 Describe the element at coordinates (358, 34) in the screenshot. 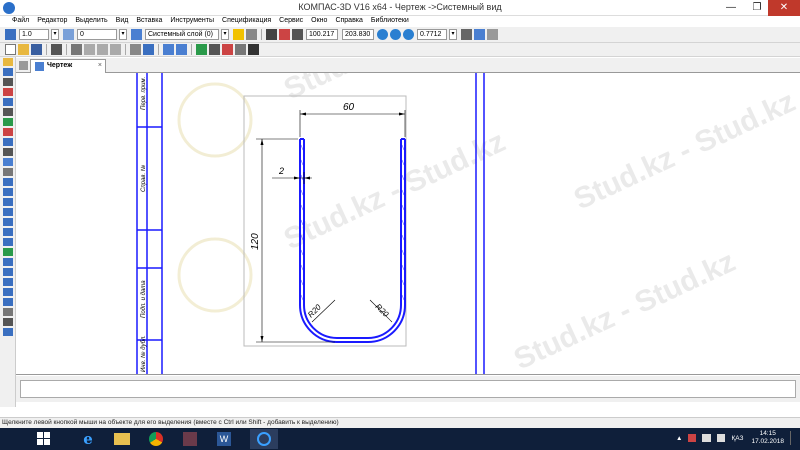

I see `coord-y-field: 203.830` at that location.